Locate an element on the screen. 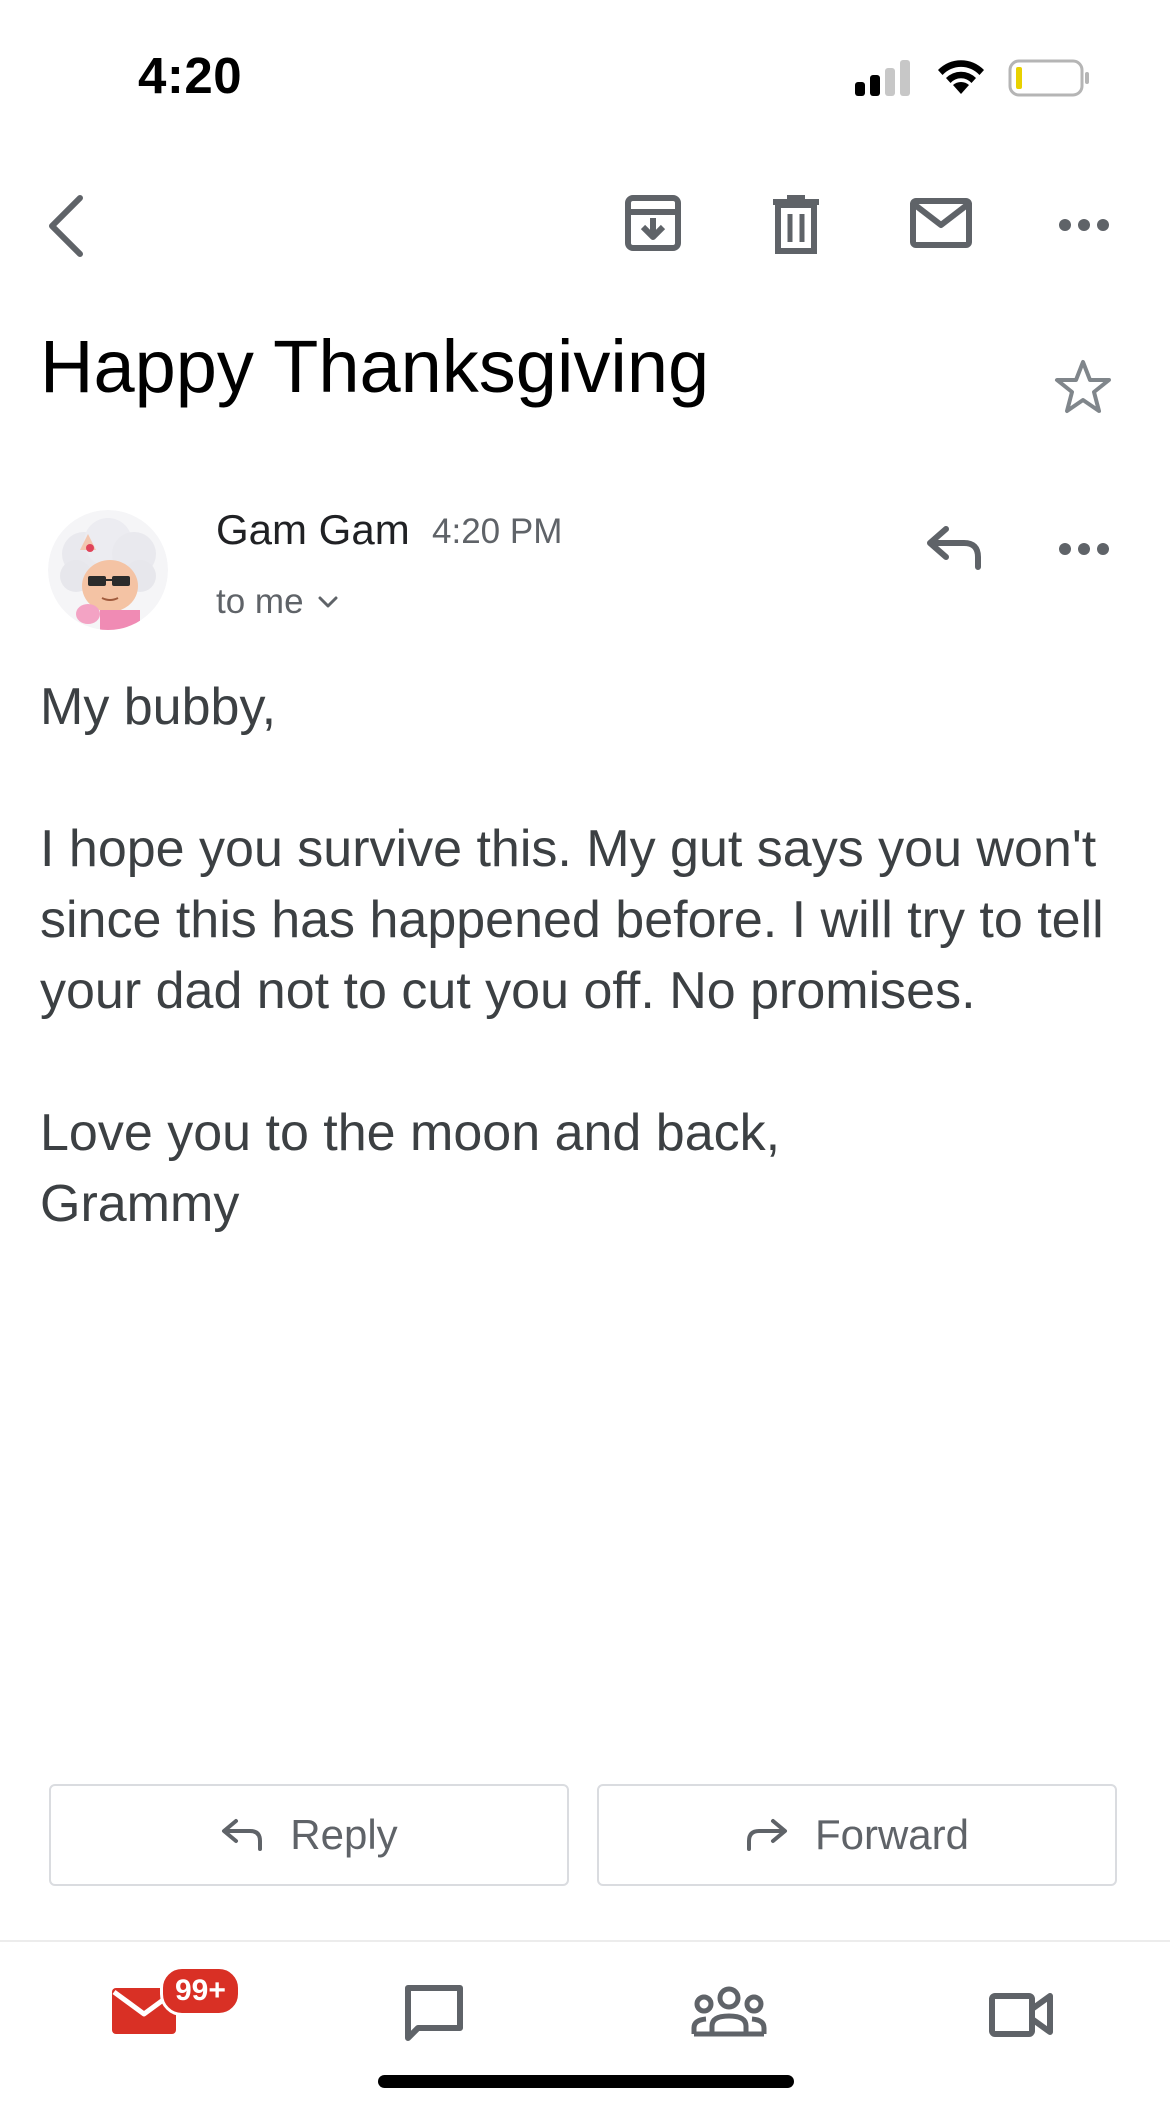 The width and height of the screenshot is (1170, 2120). body-closing: Love you to the moon and back, is located at coordinates (410, 1133).